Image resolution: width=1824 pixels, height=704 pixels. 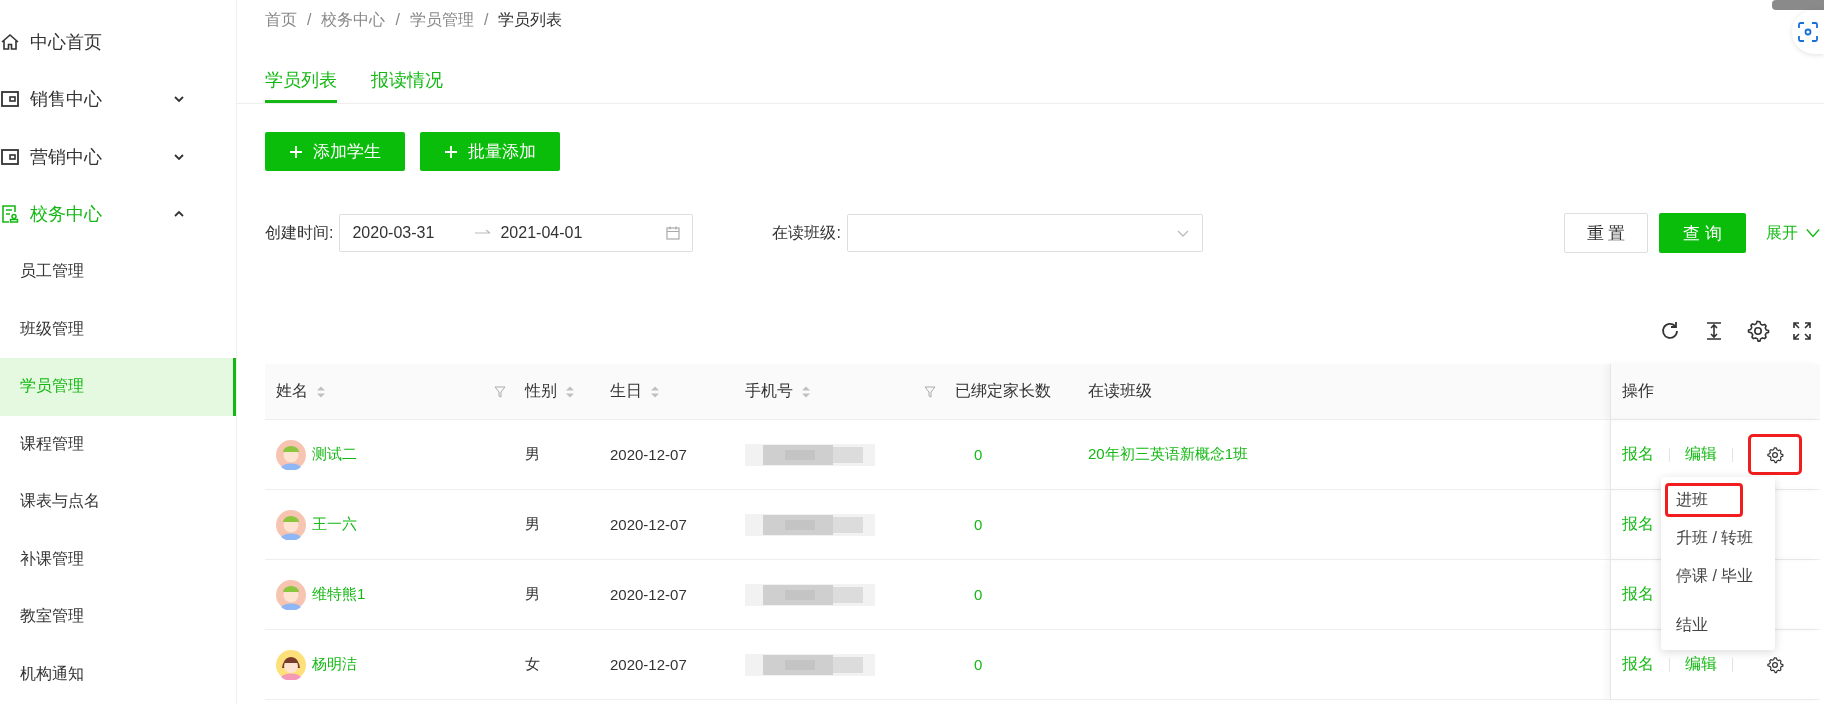 I want to click on field-label: 在读班级:, so click(x=806, y=232).